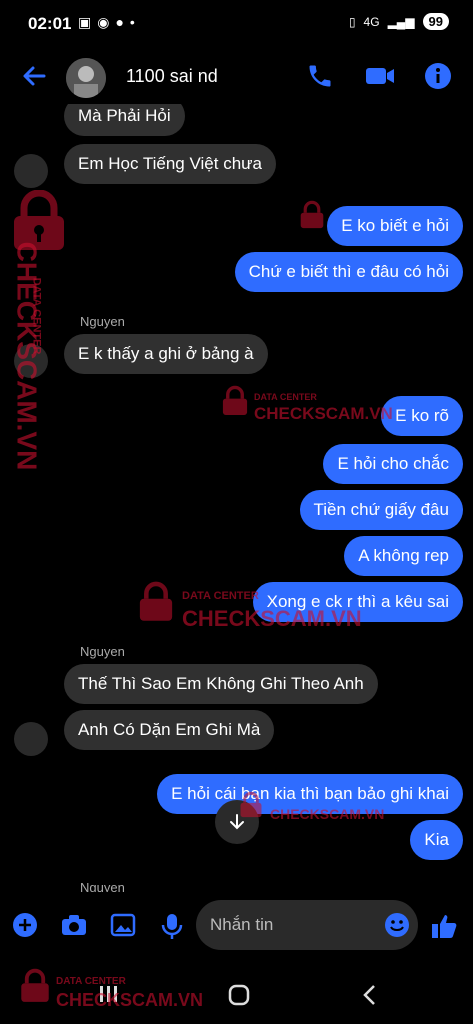  I want to click on status-bar: 02:01 ▣ ◉ ● • ▯ 4G ▂▄▆ 99, so click(236, 24).